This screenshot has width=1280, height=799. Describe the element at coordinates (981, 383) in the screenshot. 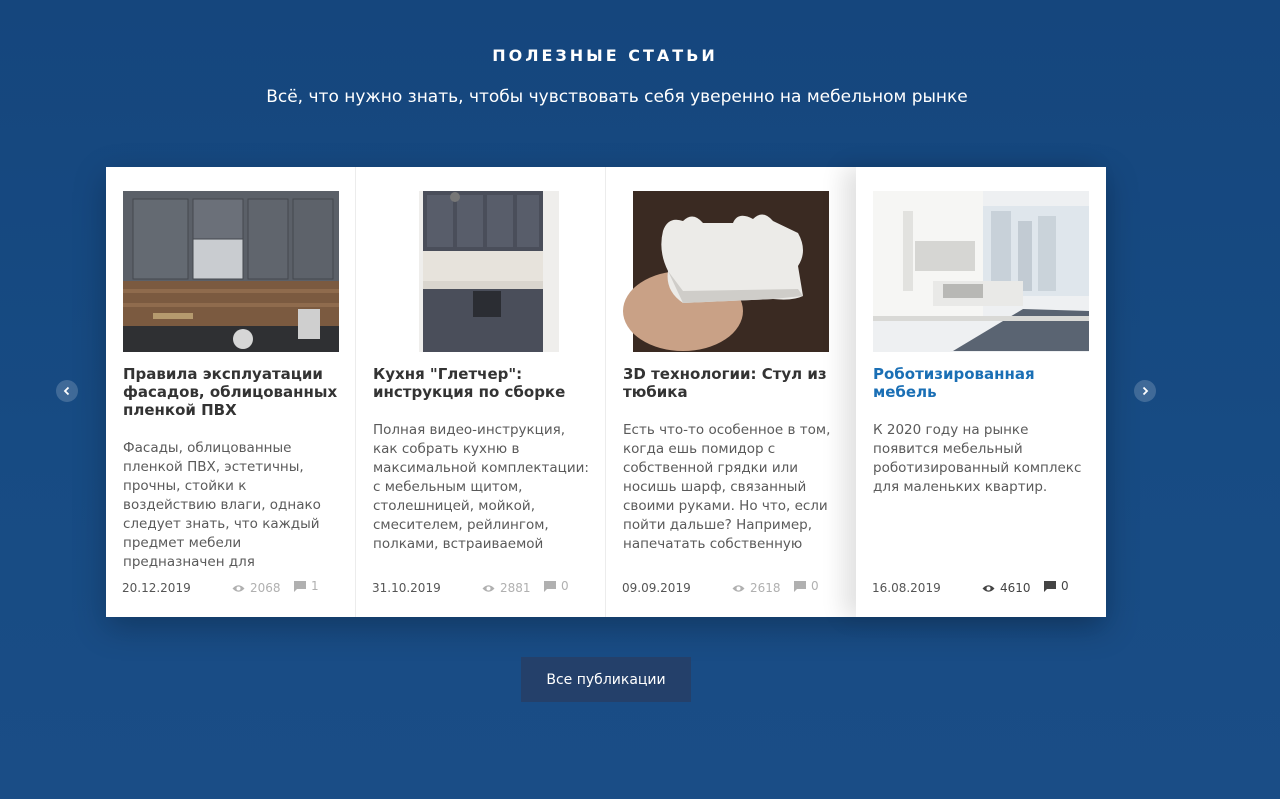

I see `article-title: Роботизированная мебель` at that location.